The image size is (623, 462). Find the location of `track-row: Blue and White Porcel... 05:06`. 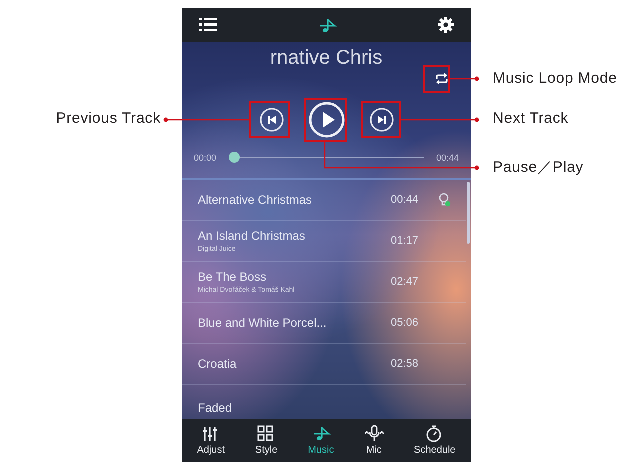

track-row: Blue and White Porcel... 05:06 is located at coordinates (324, 323).